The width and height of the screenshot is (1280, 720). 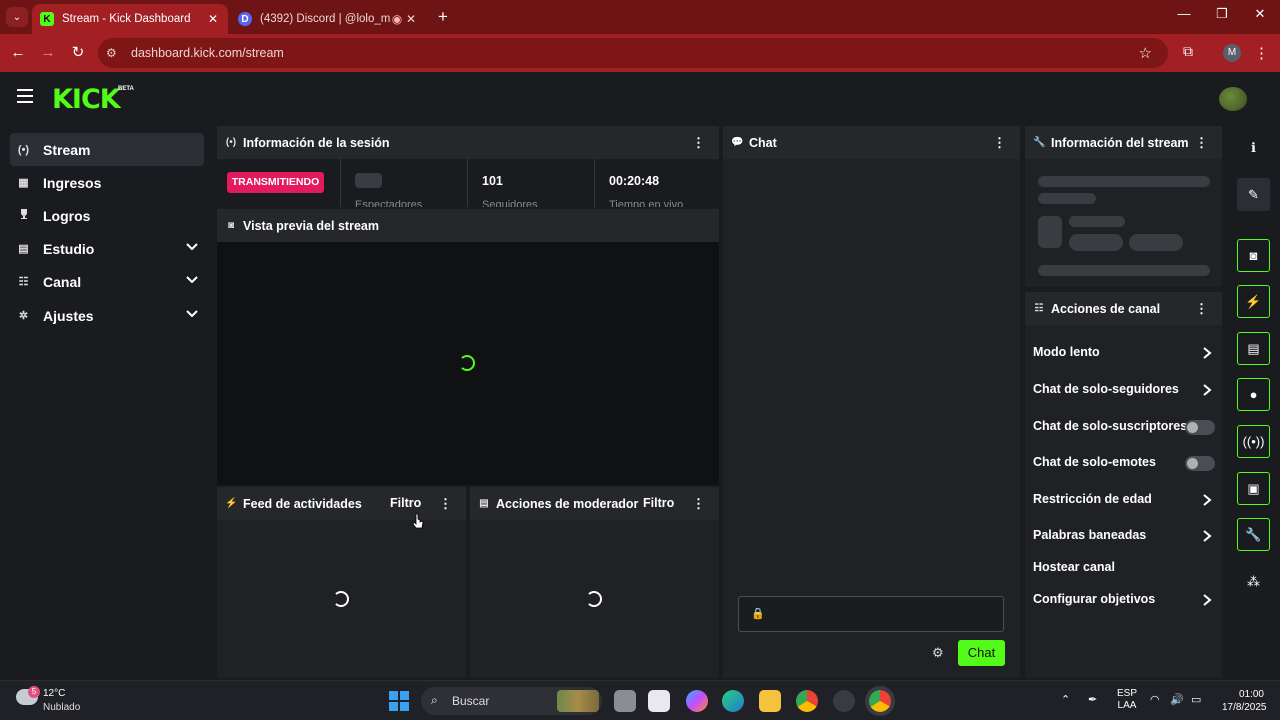 I want to click on notes-icon: ▤, so click(x=1253, y=348).